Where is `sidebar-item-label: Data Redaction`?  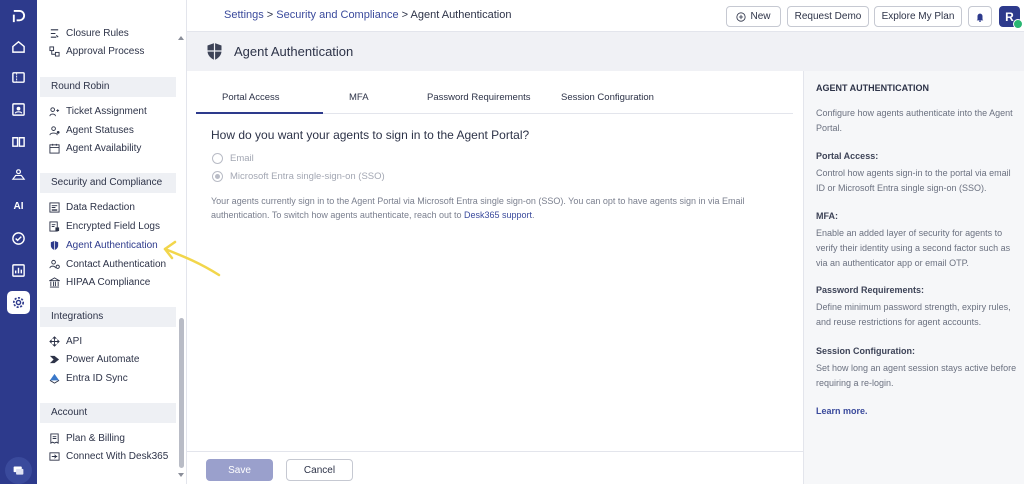
sidebar-item-label: Data Redaction is located at coordinates (100, 207).